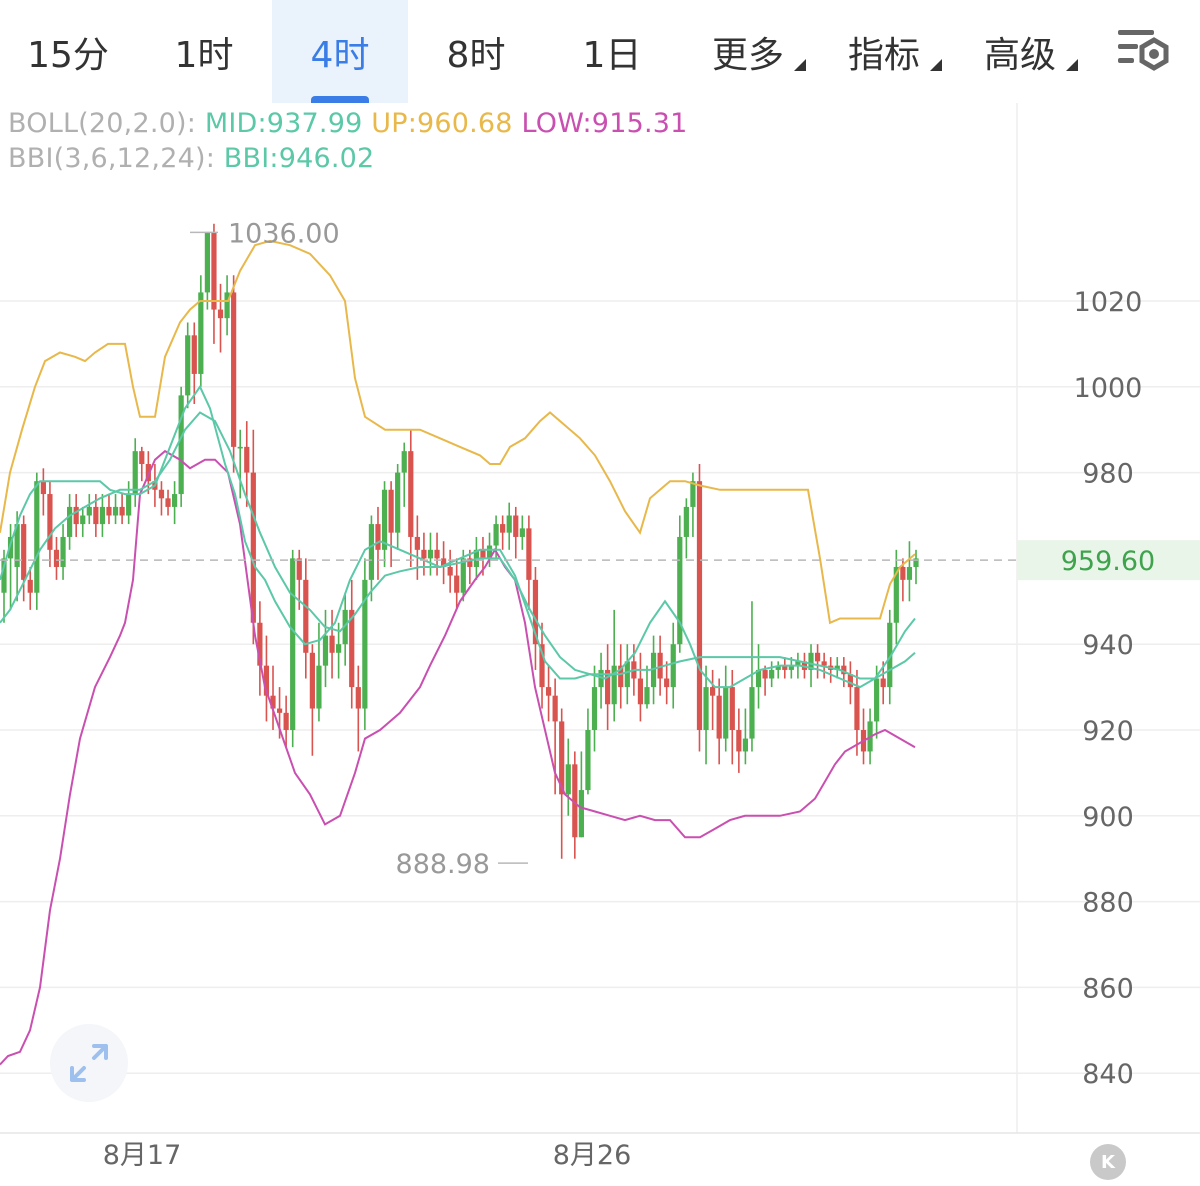 This screenshot has width=1200, height=1186. What do you see at coordinates (1108, 474) in the screenshot?
I see `y-tick-label: 980` at bounding box center [1108, 474].